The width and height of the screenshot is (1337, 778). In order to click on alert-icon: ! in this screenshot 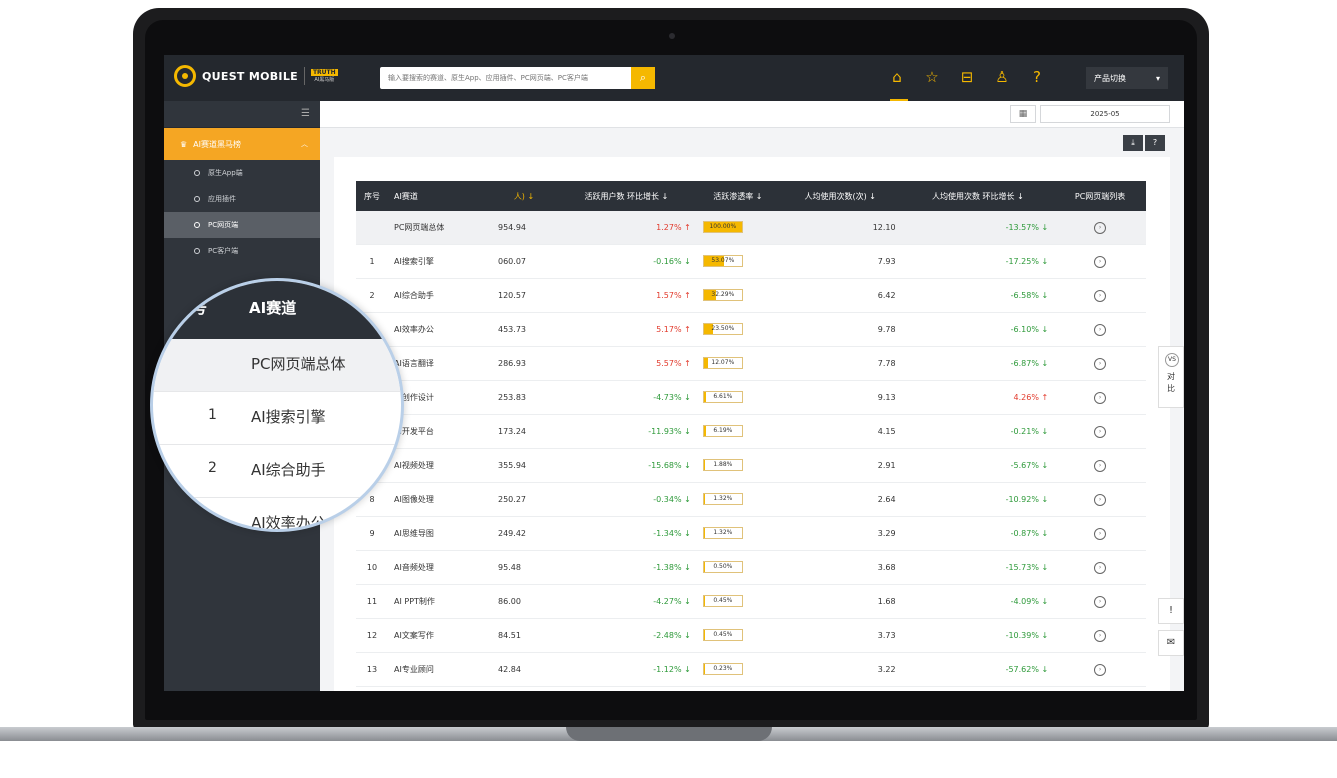, I will do `click(1171, 611)`.